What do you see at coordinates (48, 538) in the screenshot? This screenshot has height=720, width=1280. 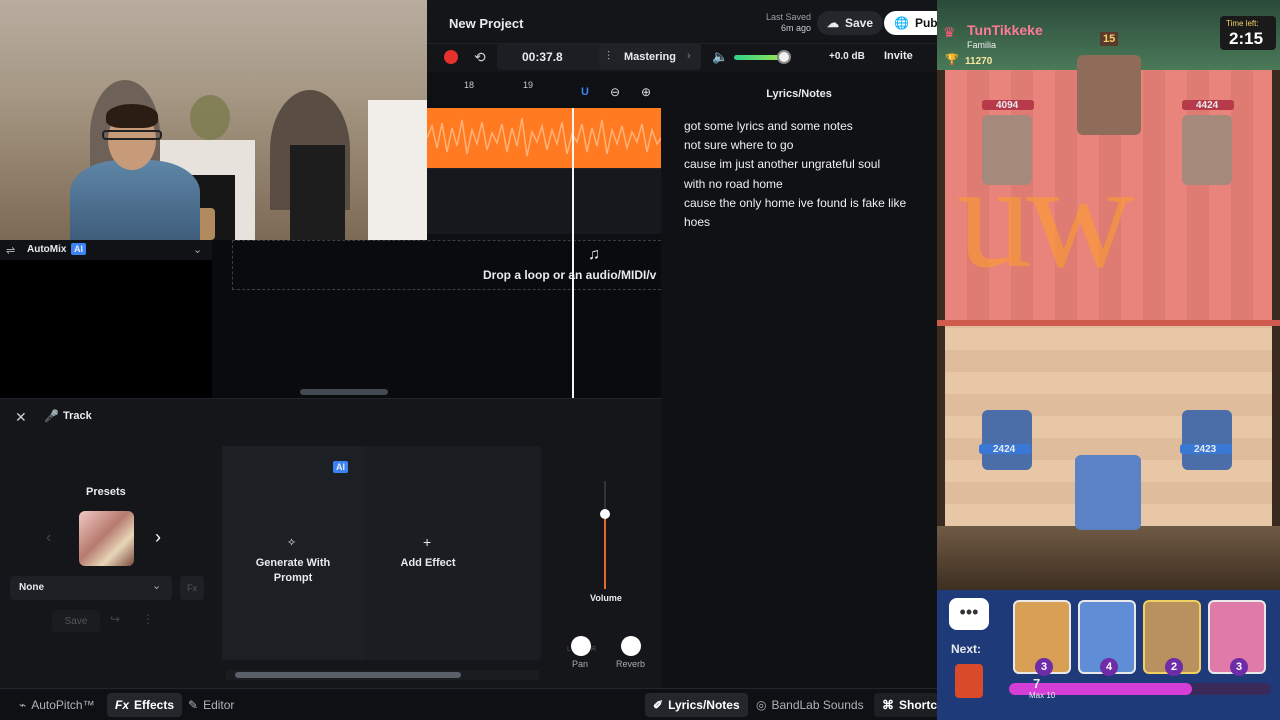 I see `chevron-left-icon: ‹` at bounding box center [48, 538].